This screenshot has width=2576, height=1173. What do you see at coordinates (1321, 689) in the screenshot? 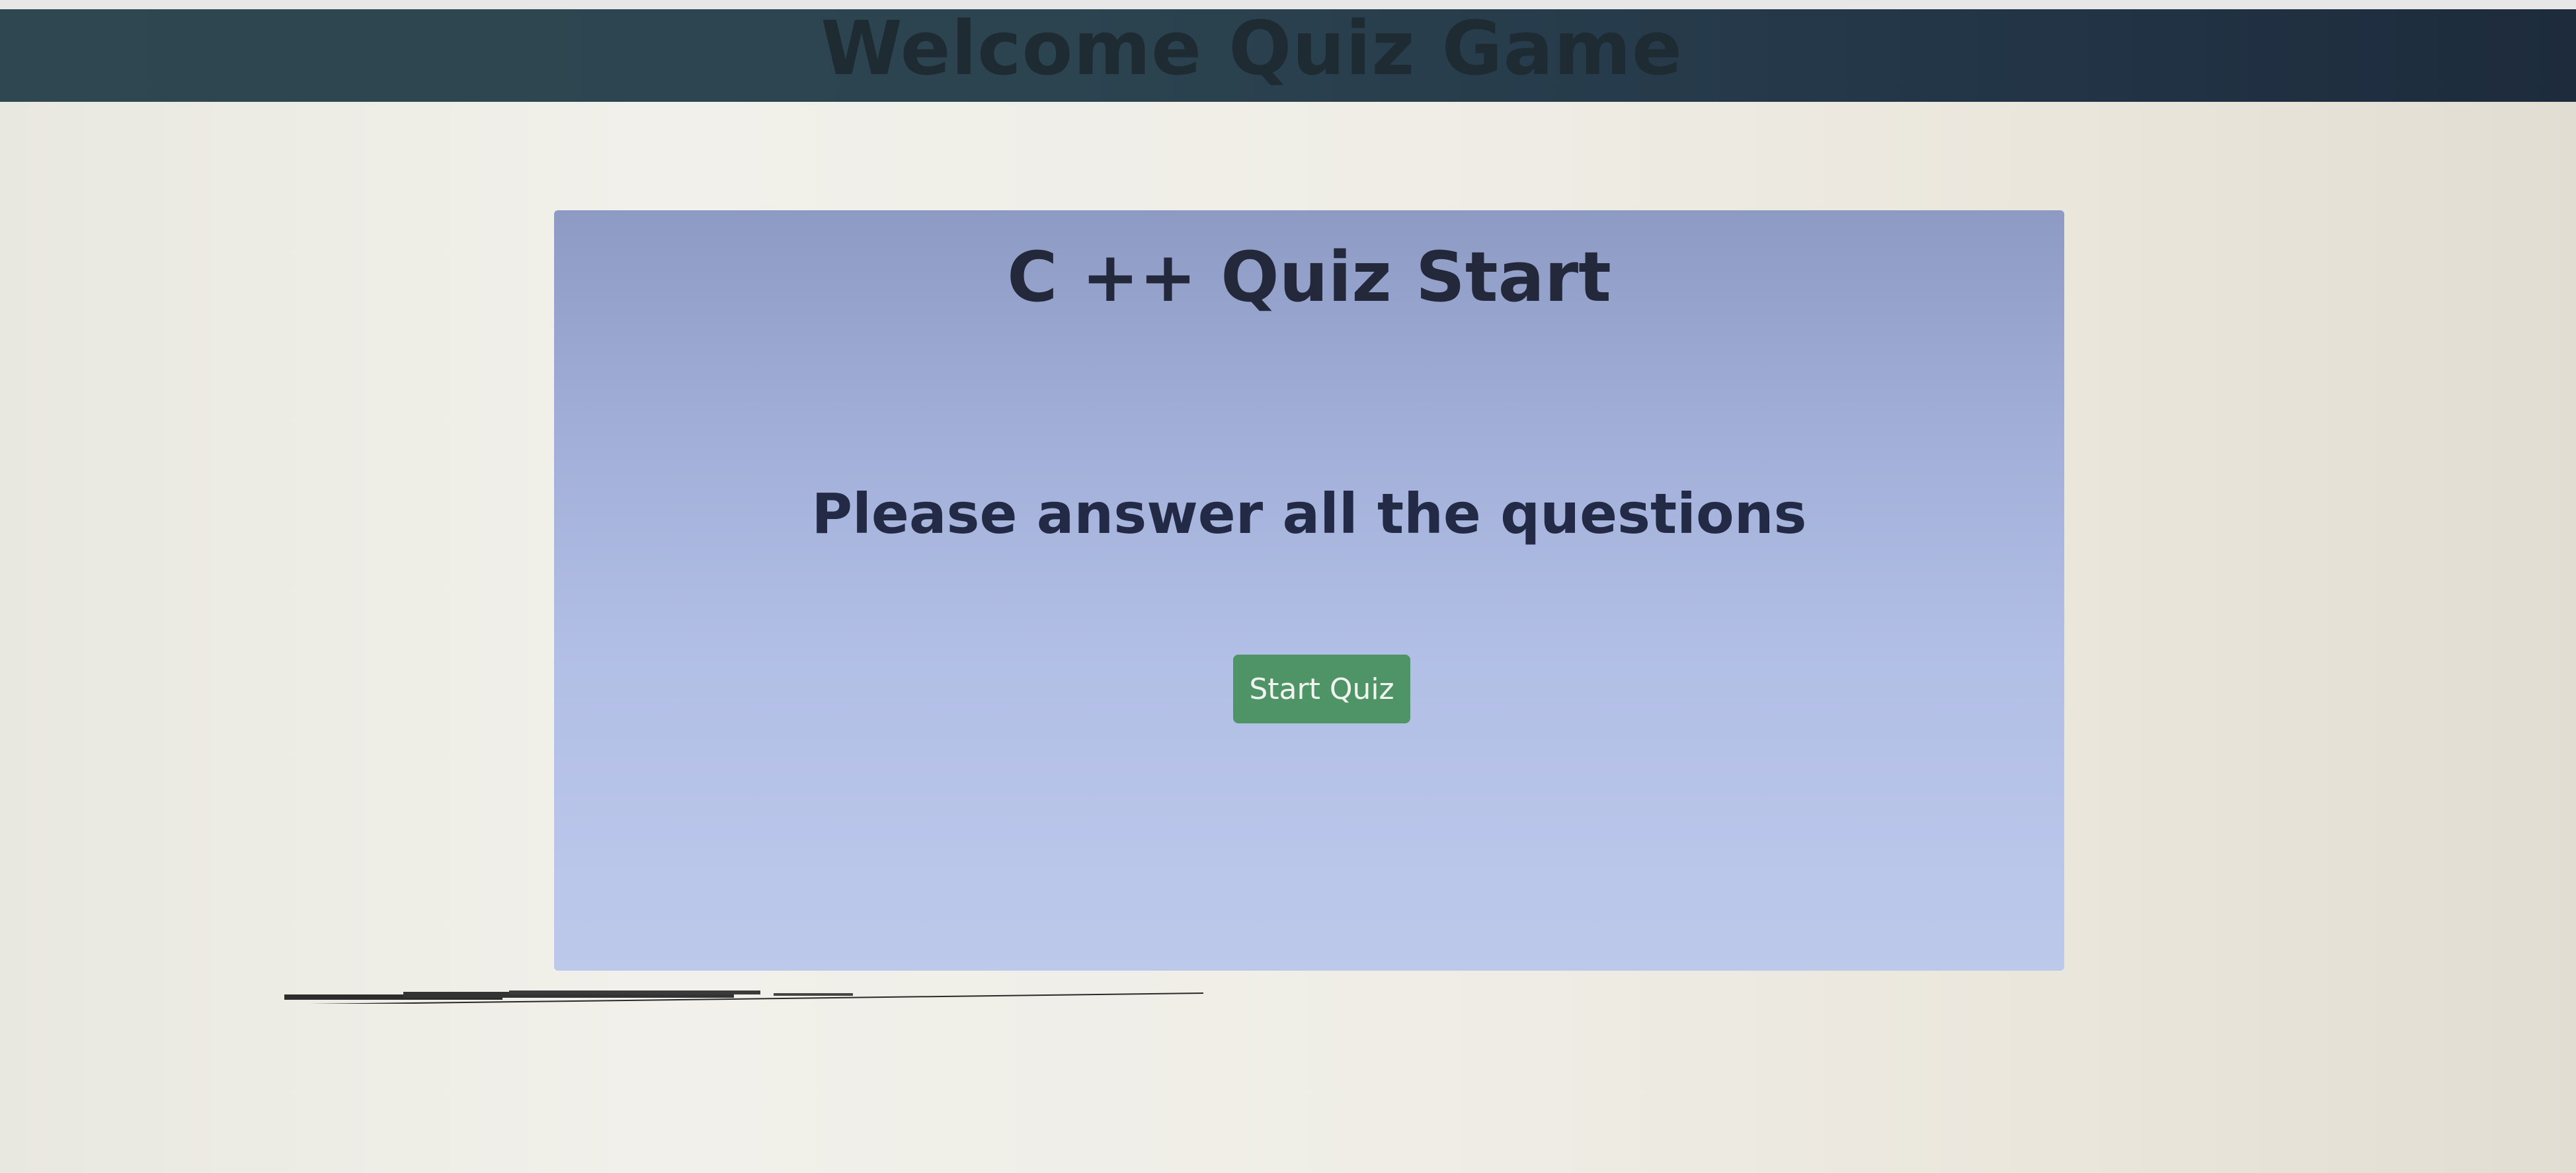
I see `start-quiz-button: Start Quiz` at bounding box center [1321, 689].